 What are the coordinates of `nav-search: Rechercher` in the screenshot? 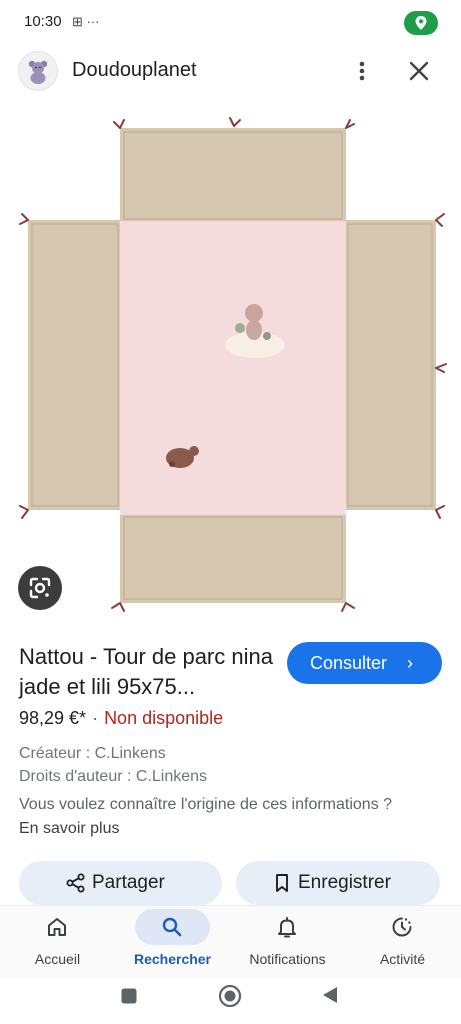 It's located at (172, 943).